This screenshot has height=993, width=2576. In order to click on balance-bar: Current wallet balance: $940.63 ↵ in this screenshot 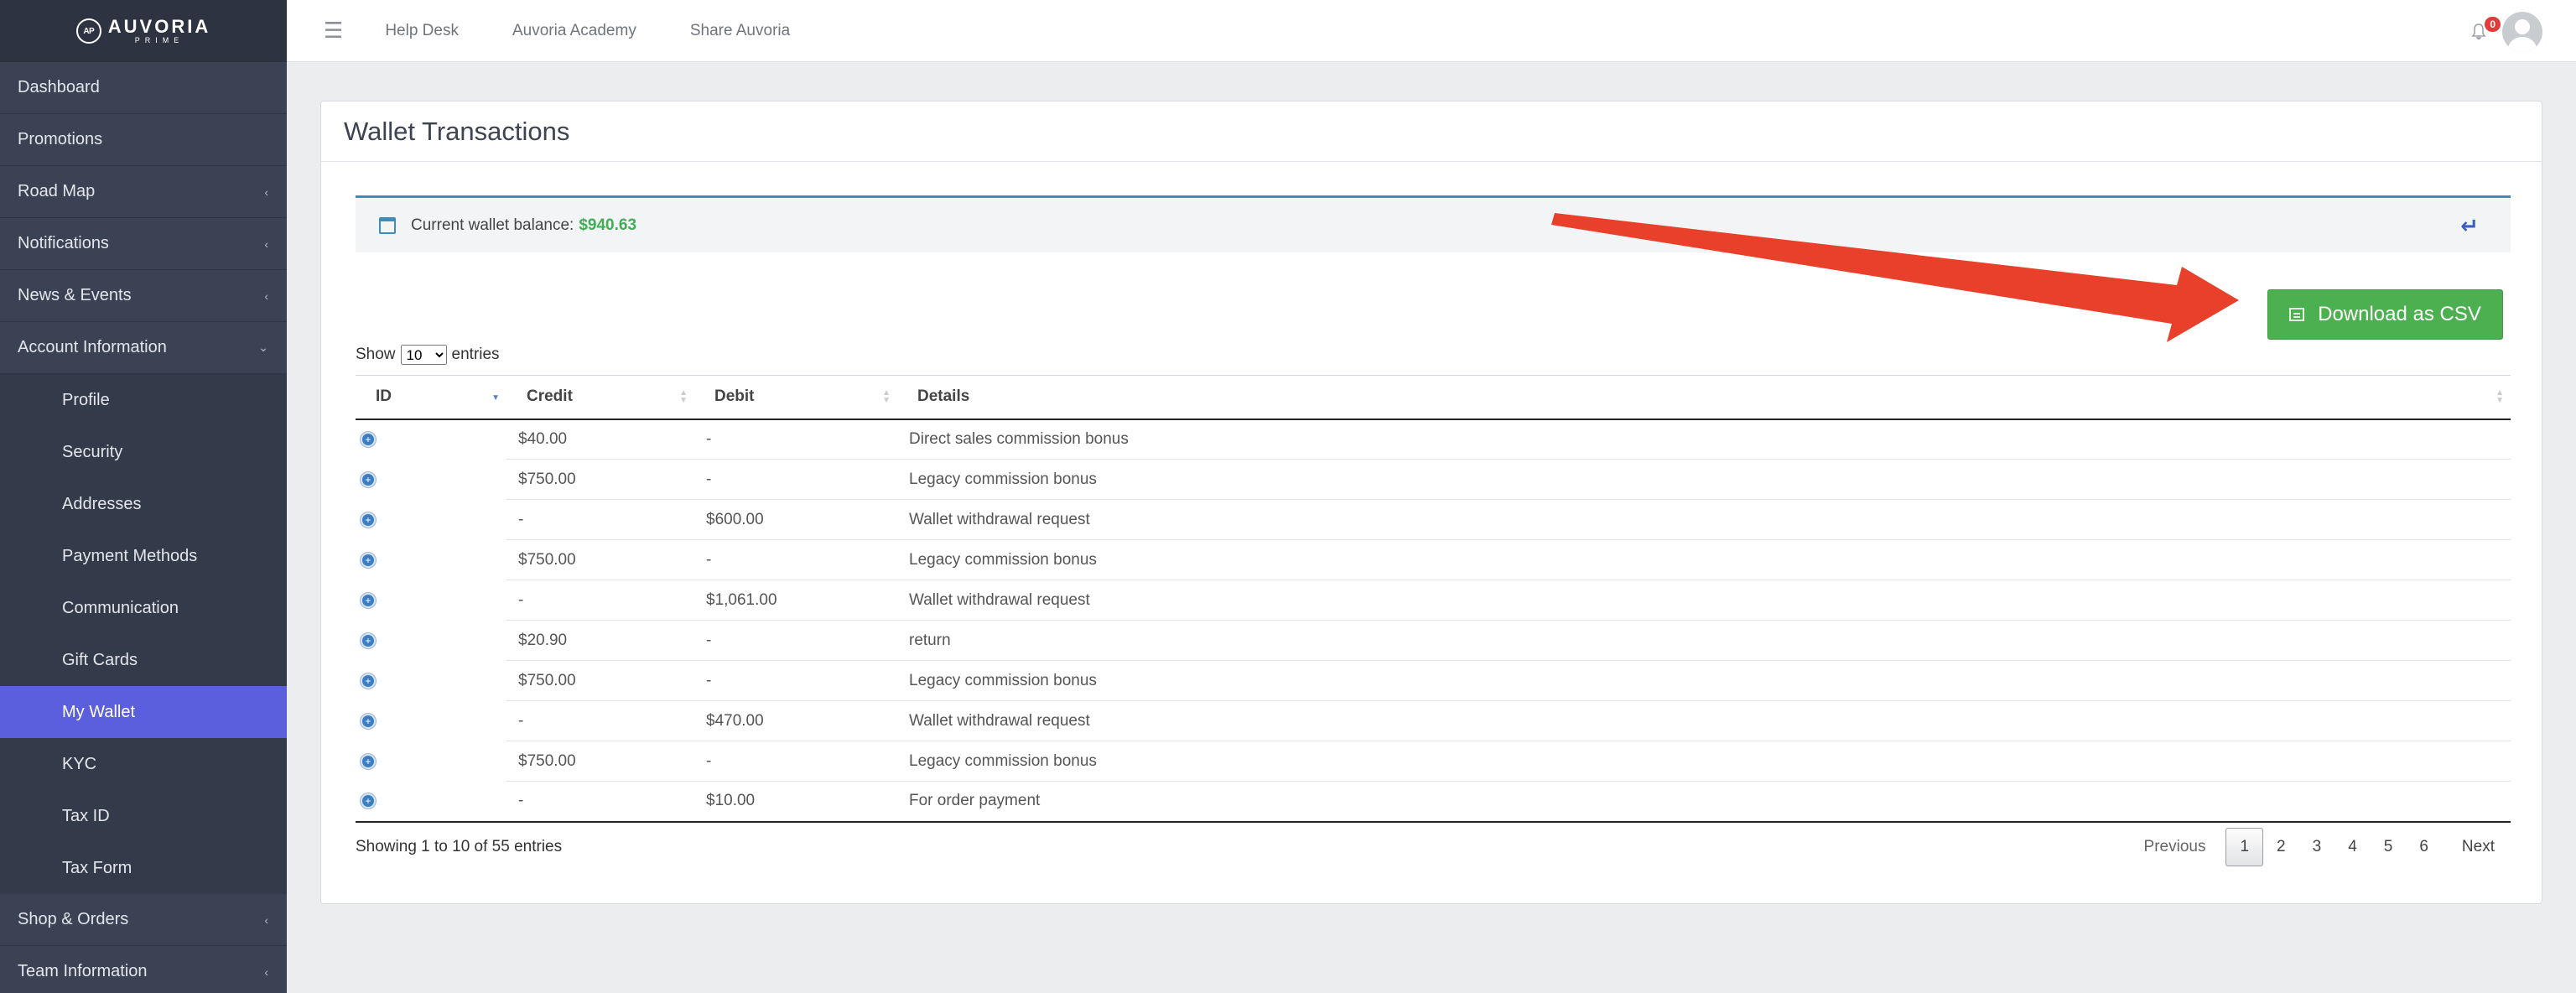, I will do `click(1433, 223)`.